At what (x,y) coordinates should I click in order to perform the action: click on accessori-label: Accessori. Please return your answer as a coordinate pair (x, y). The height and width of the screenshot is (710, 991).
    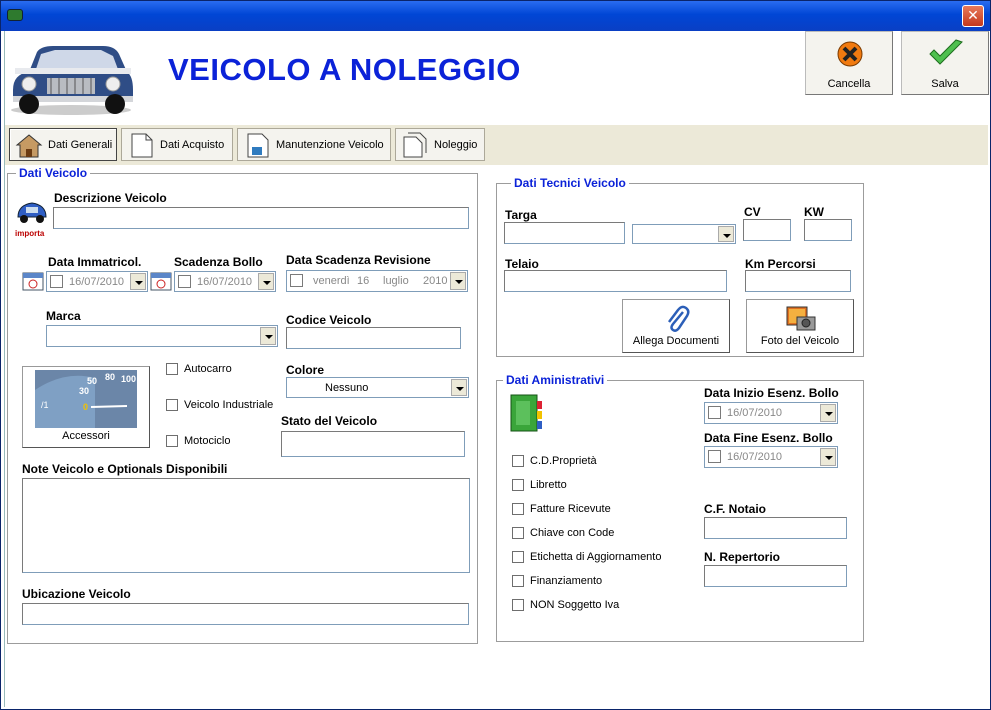
    Looking at the image, I should click on (86, 436).